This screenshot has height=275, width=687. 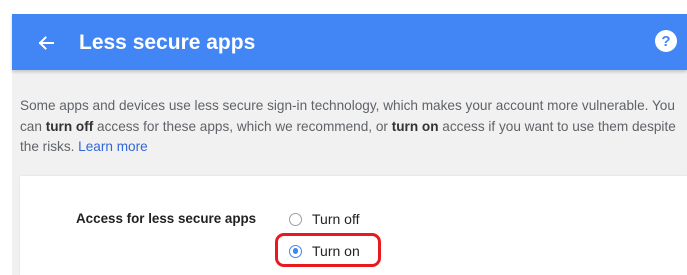 I want to click on turn-on-option: Turn on, so click(x=324, y=251).